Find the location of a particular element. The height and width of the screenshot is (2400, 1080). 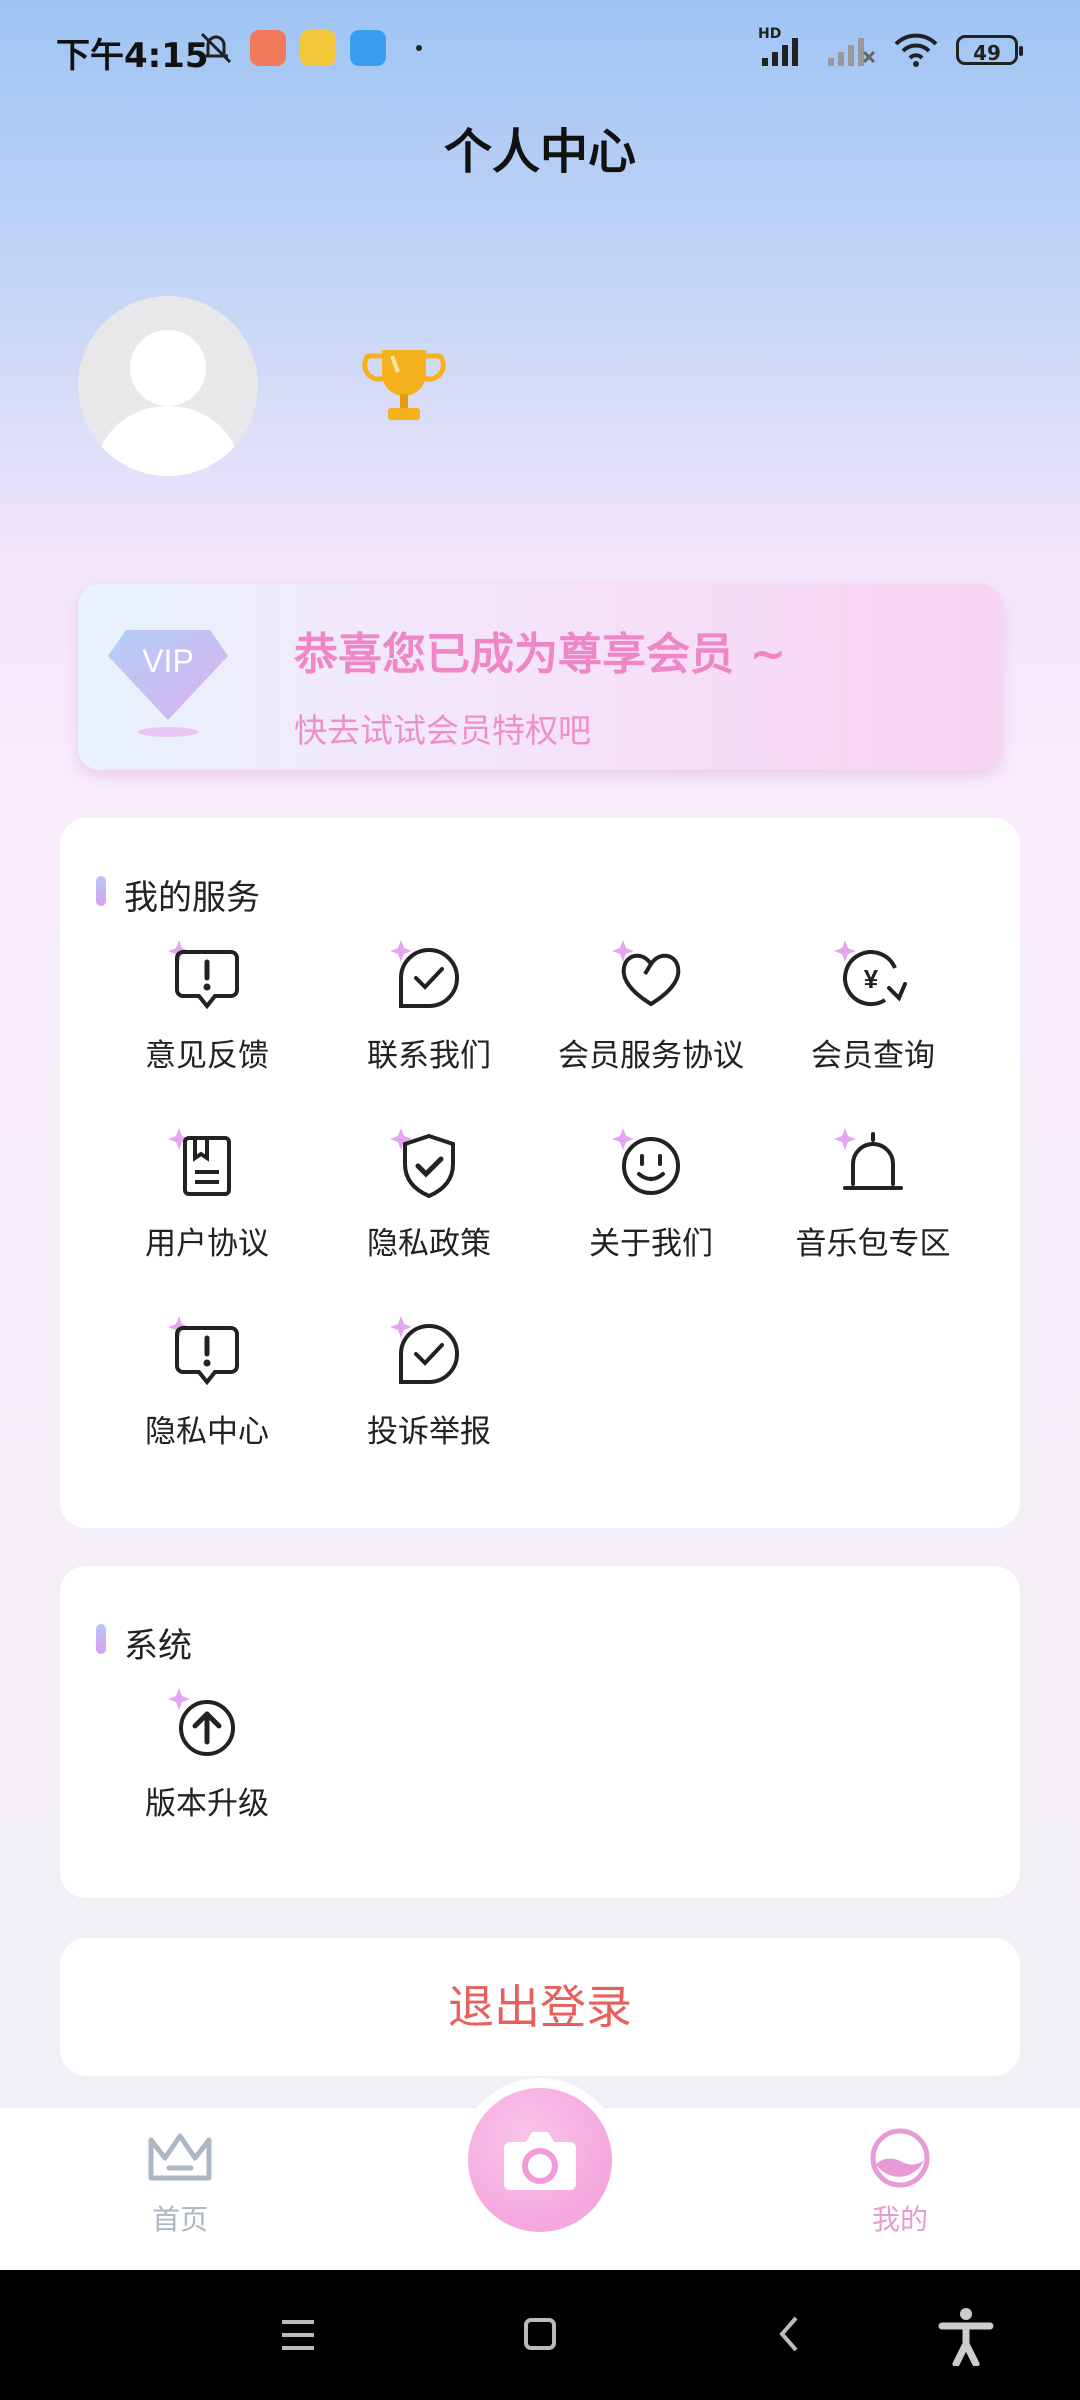

service-member-agreement: 会员服务协议 is located at coordinates (651, 1006).